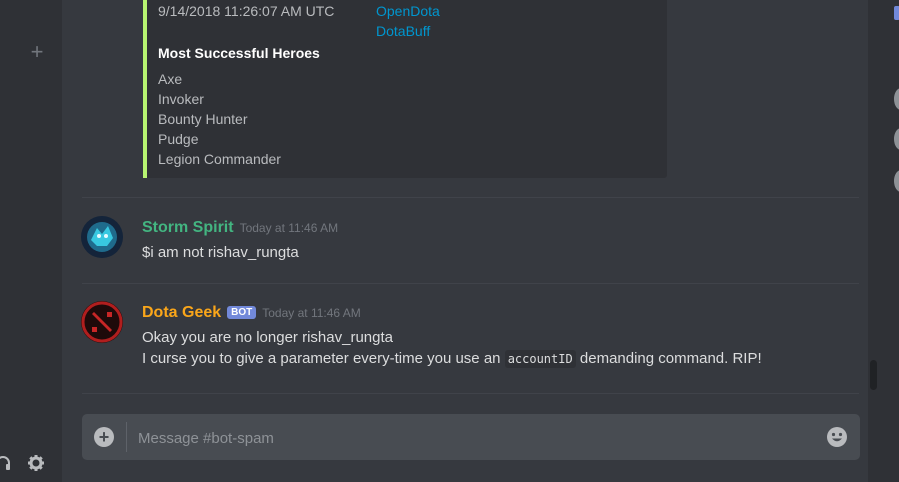 This screenshot has width=899, height=482. I want to click on bot-badge: BOT, so click(242, 312).